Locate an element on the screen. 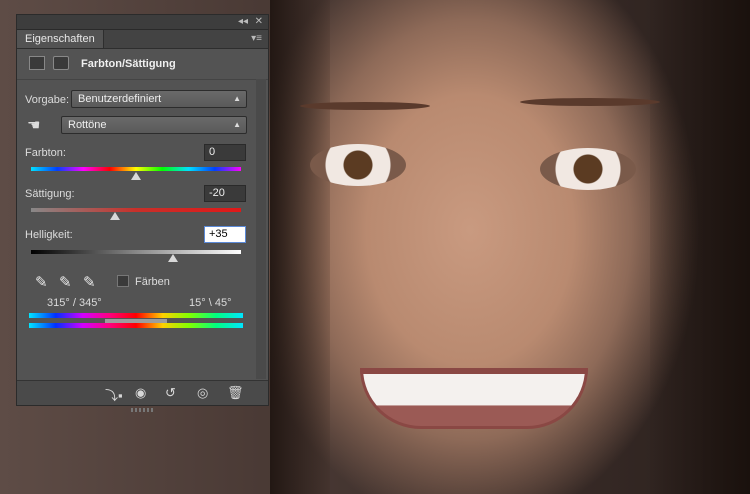 The width and height of the screenshot is (750, 494). saturation-slider-thumb is located at coordinates (115, 216).